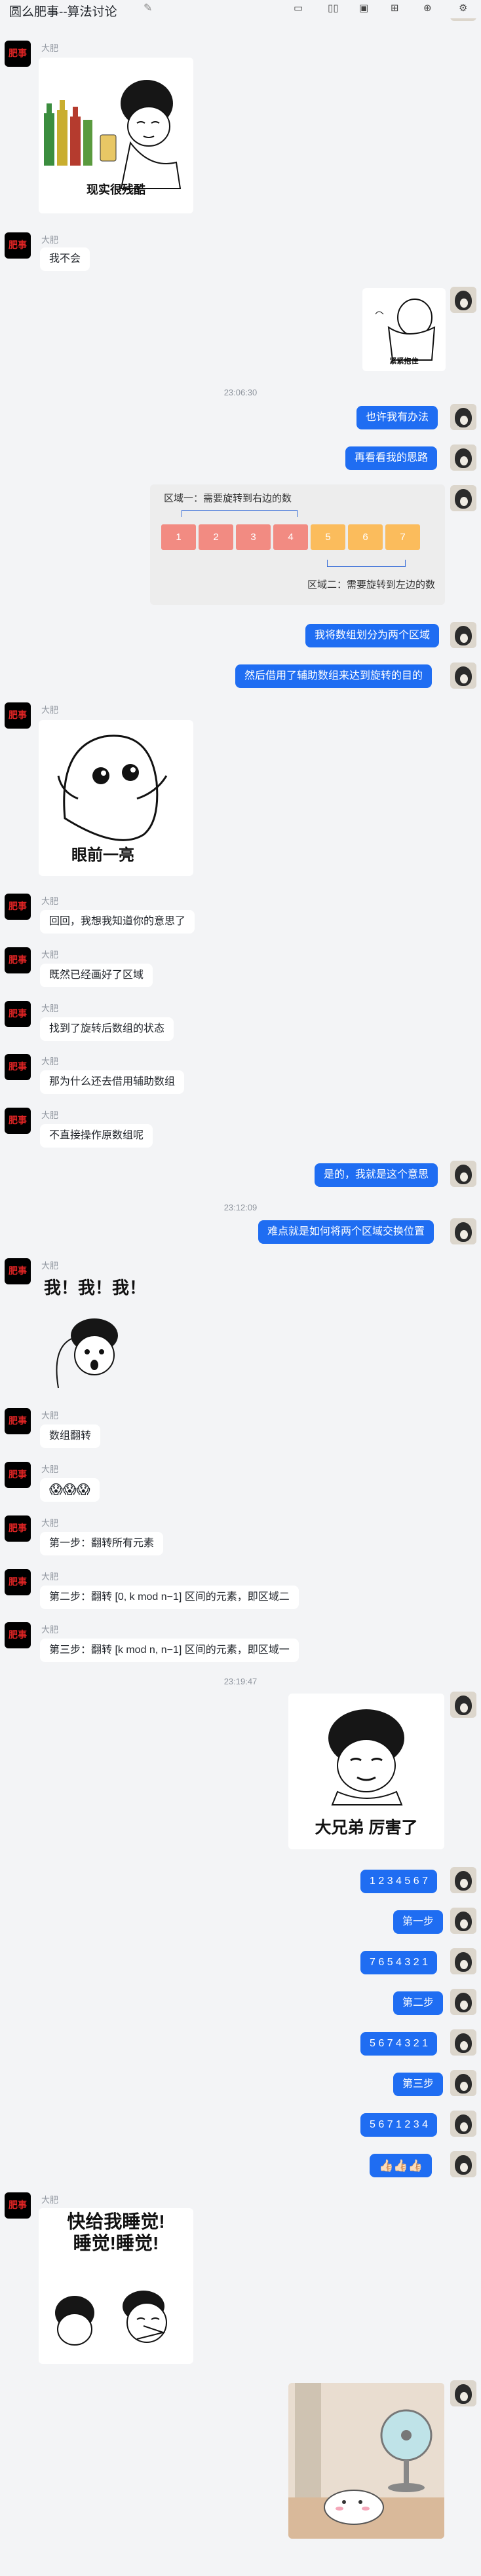  I want to click on message-bubble-right: 再看看我的思路, so click(391, 458).